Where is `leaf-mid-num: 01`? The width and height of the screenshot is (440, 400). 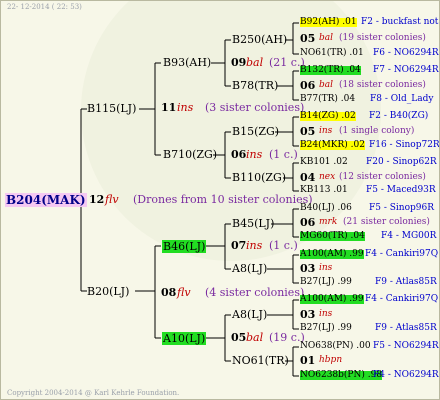 leaf-mid-num: 01 is located at coordinates (308, 360).